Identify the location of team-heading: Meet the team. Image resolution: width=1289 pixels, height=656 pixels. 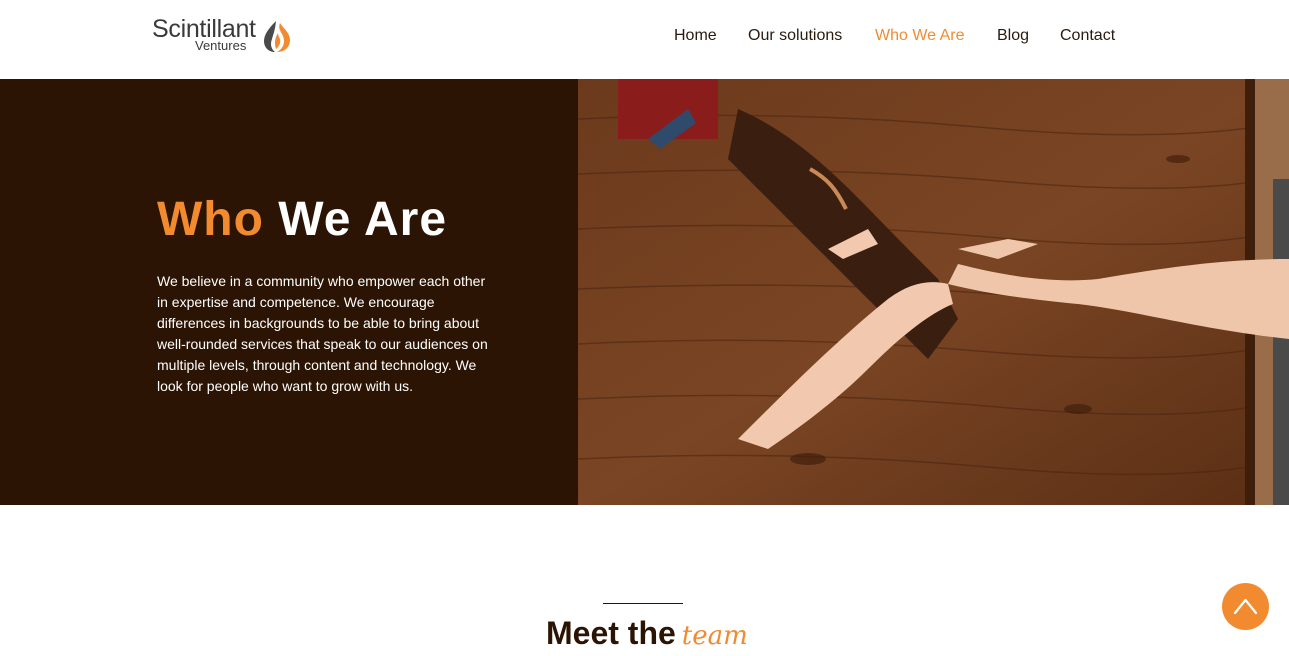
(647, 634).